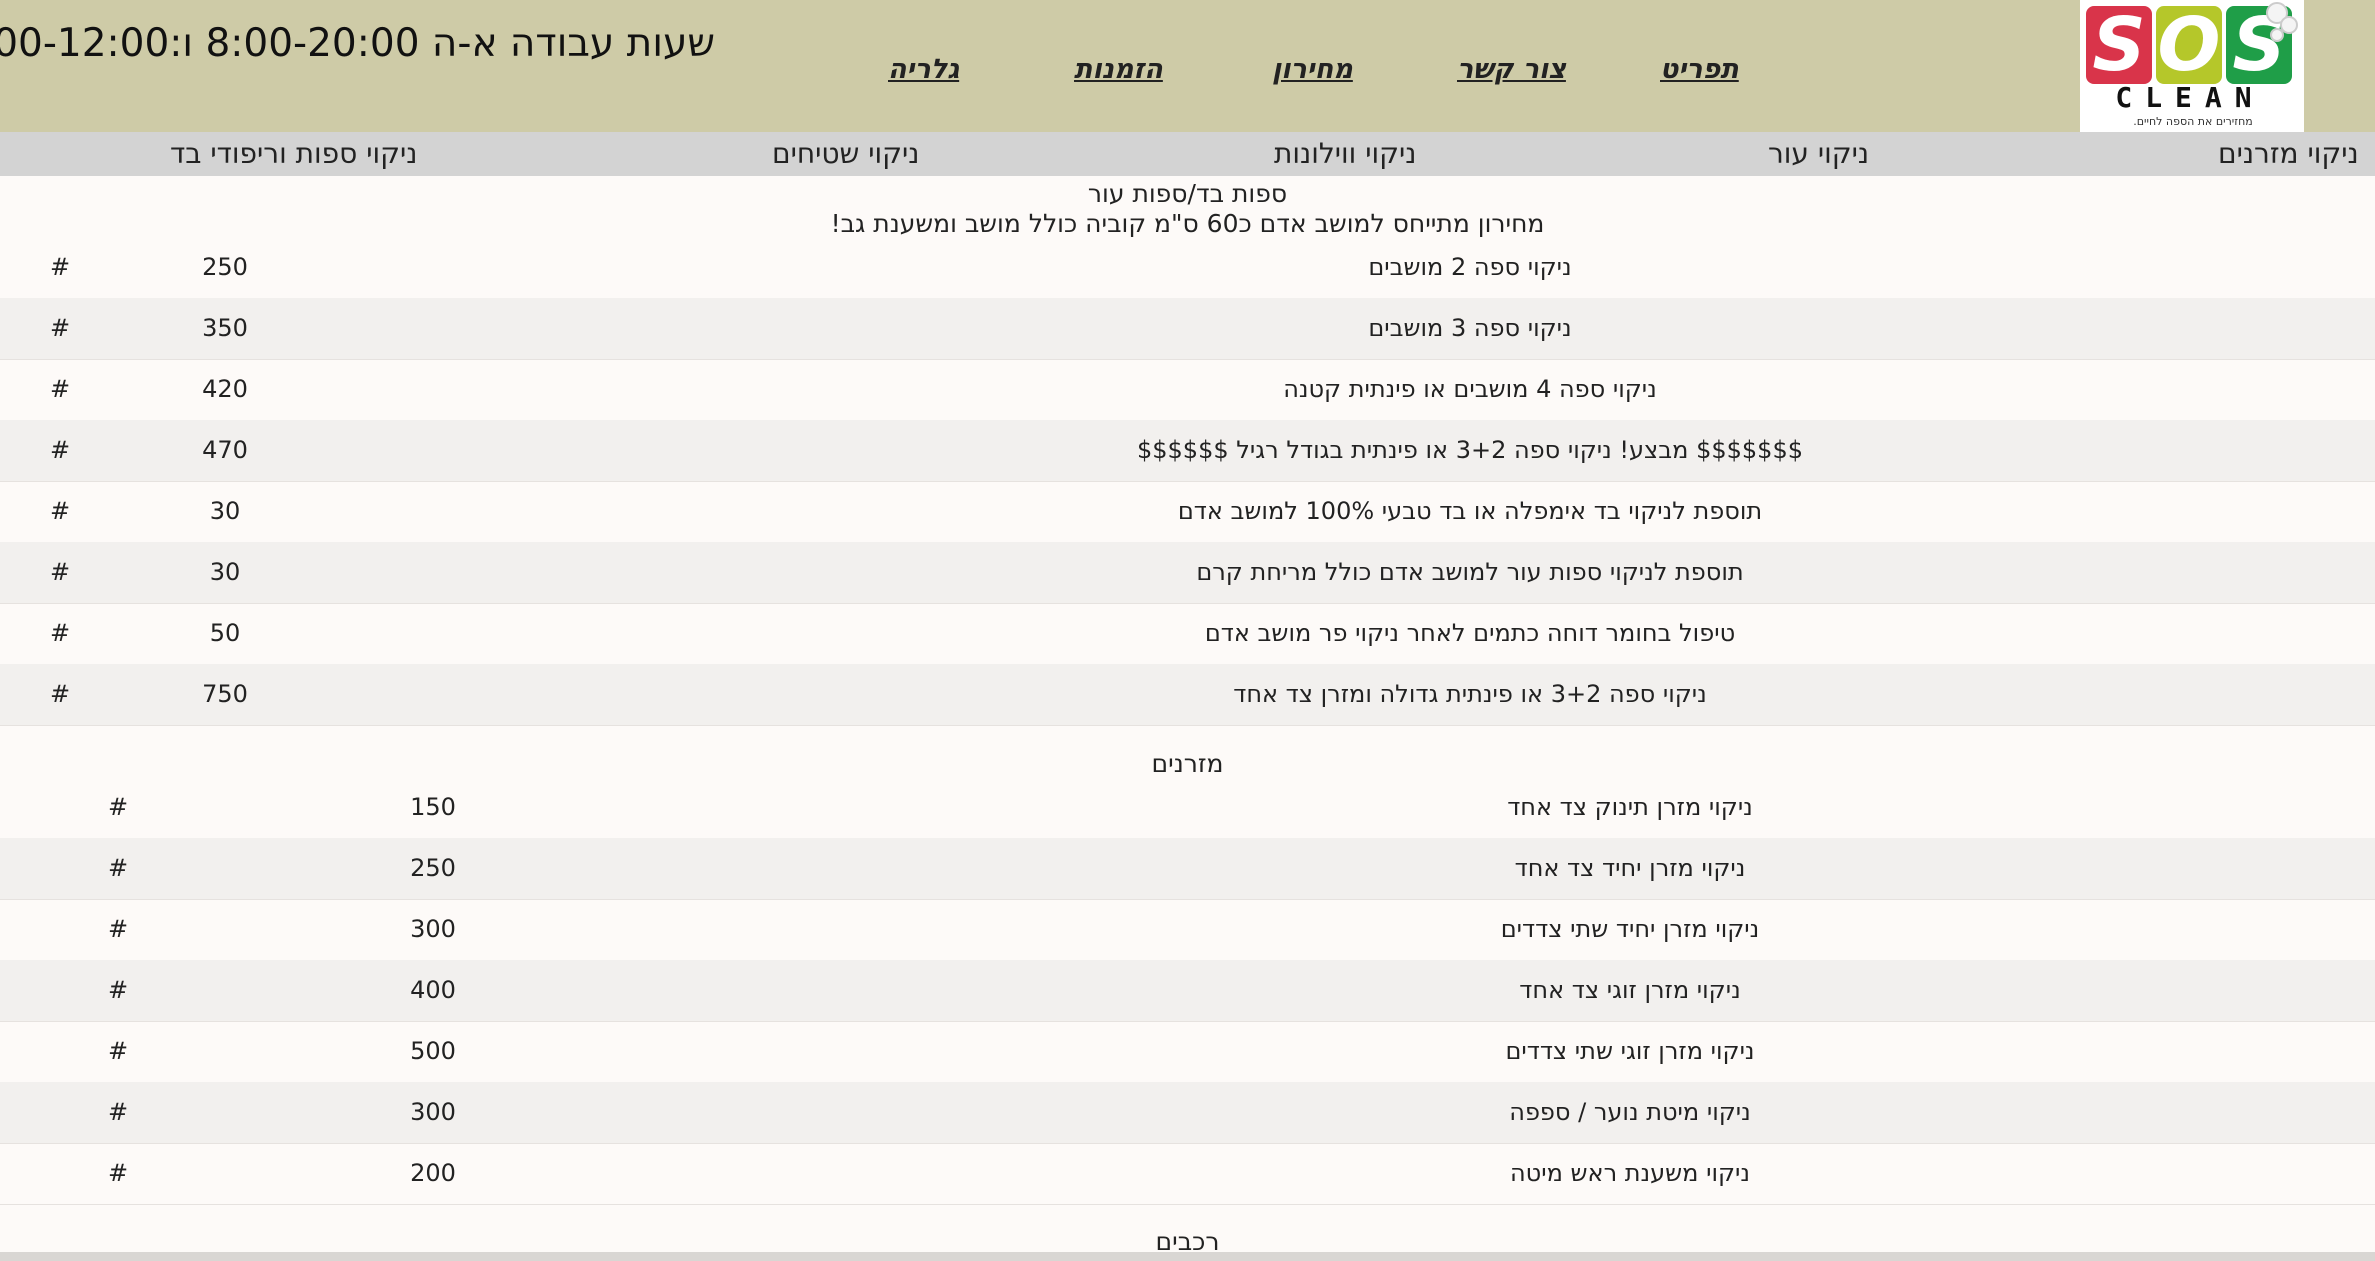 This screenshot has height=1261, width=2375. I want to click on service-price: 350, so click(225, 328).